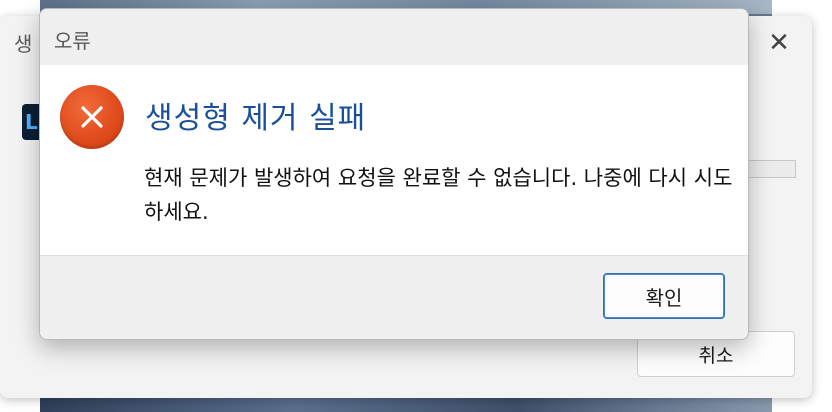 The width and height of the screenshot is (832, 412). I want to click on dialog-titlebar: 오류, so click(394, 37).